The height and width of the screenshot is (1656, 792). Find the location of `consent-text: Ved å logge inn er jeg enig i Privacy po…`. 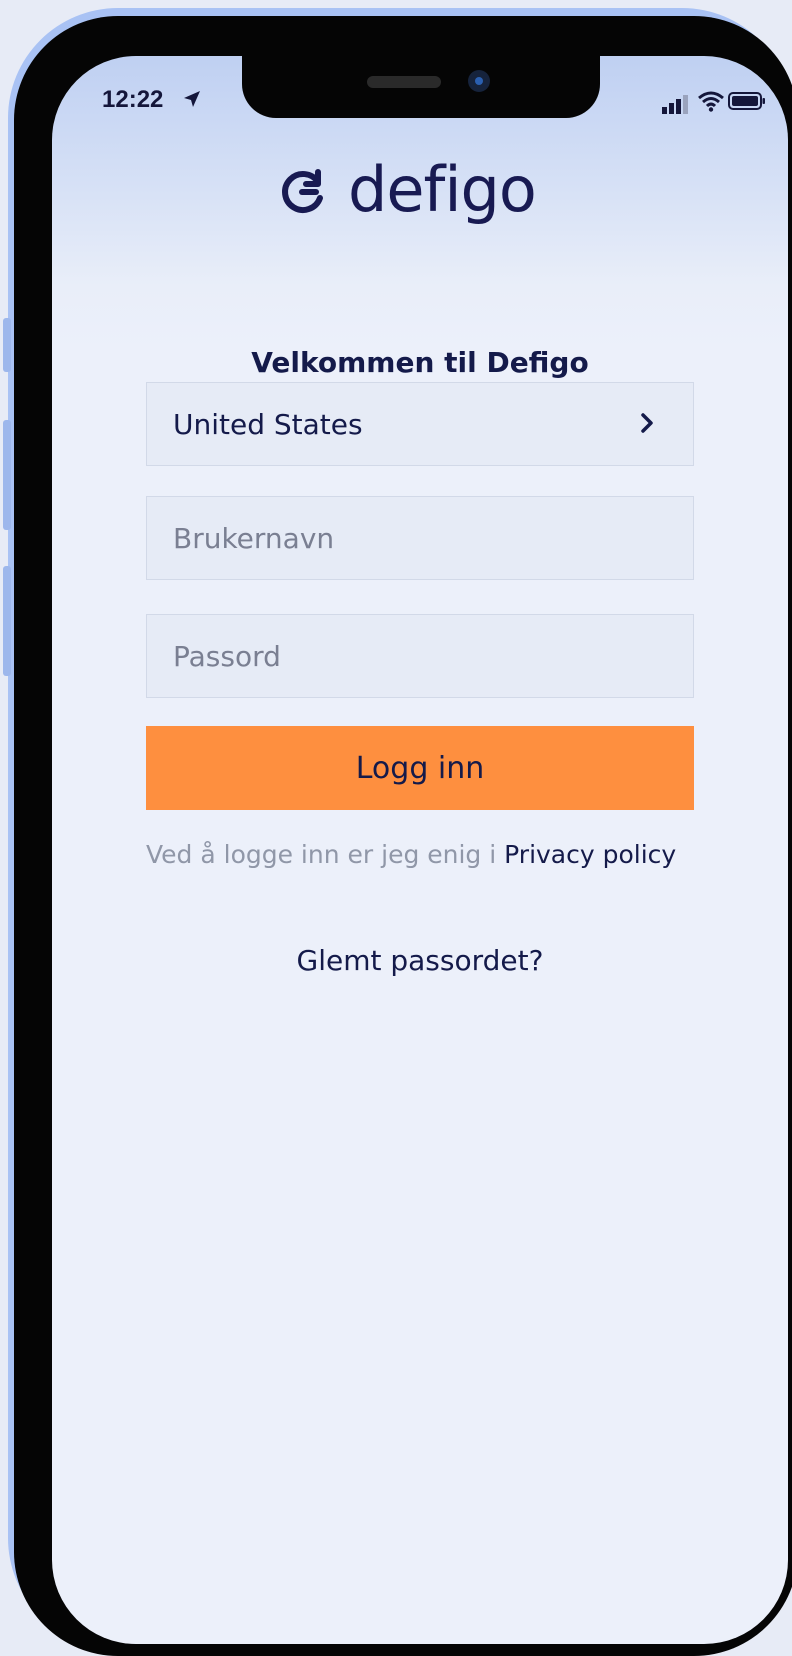

consent-text: Ved å logge inn er jeg enig i Privacy po… is located at coordinates (420, 854).